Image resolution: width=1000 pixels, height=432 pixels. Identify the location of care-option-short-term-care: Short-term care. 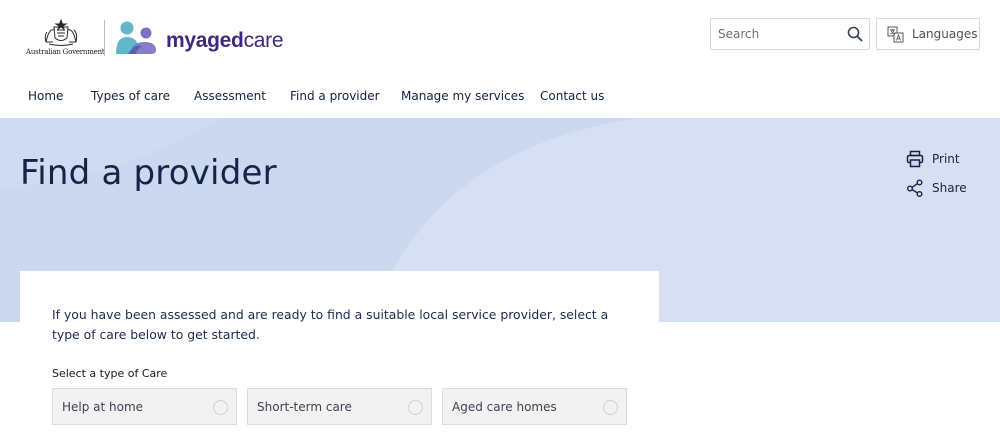
(339, 406).